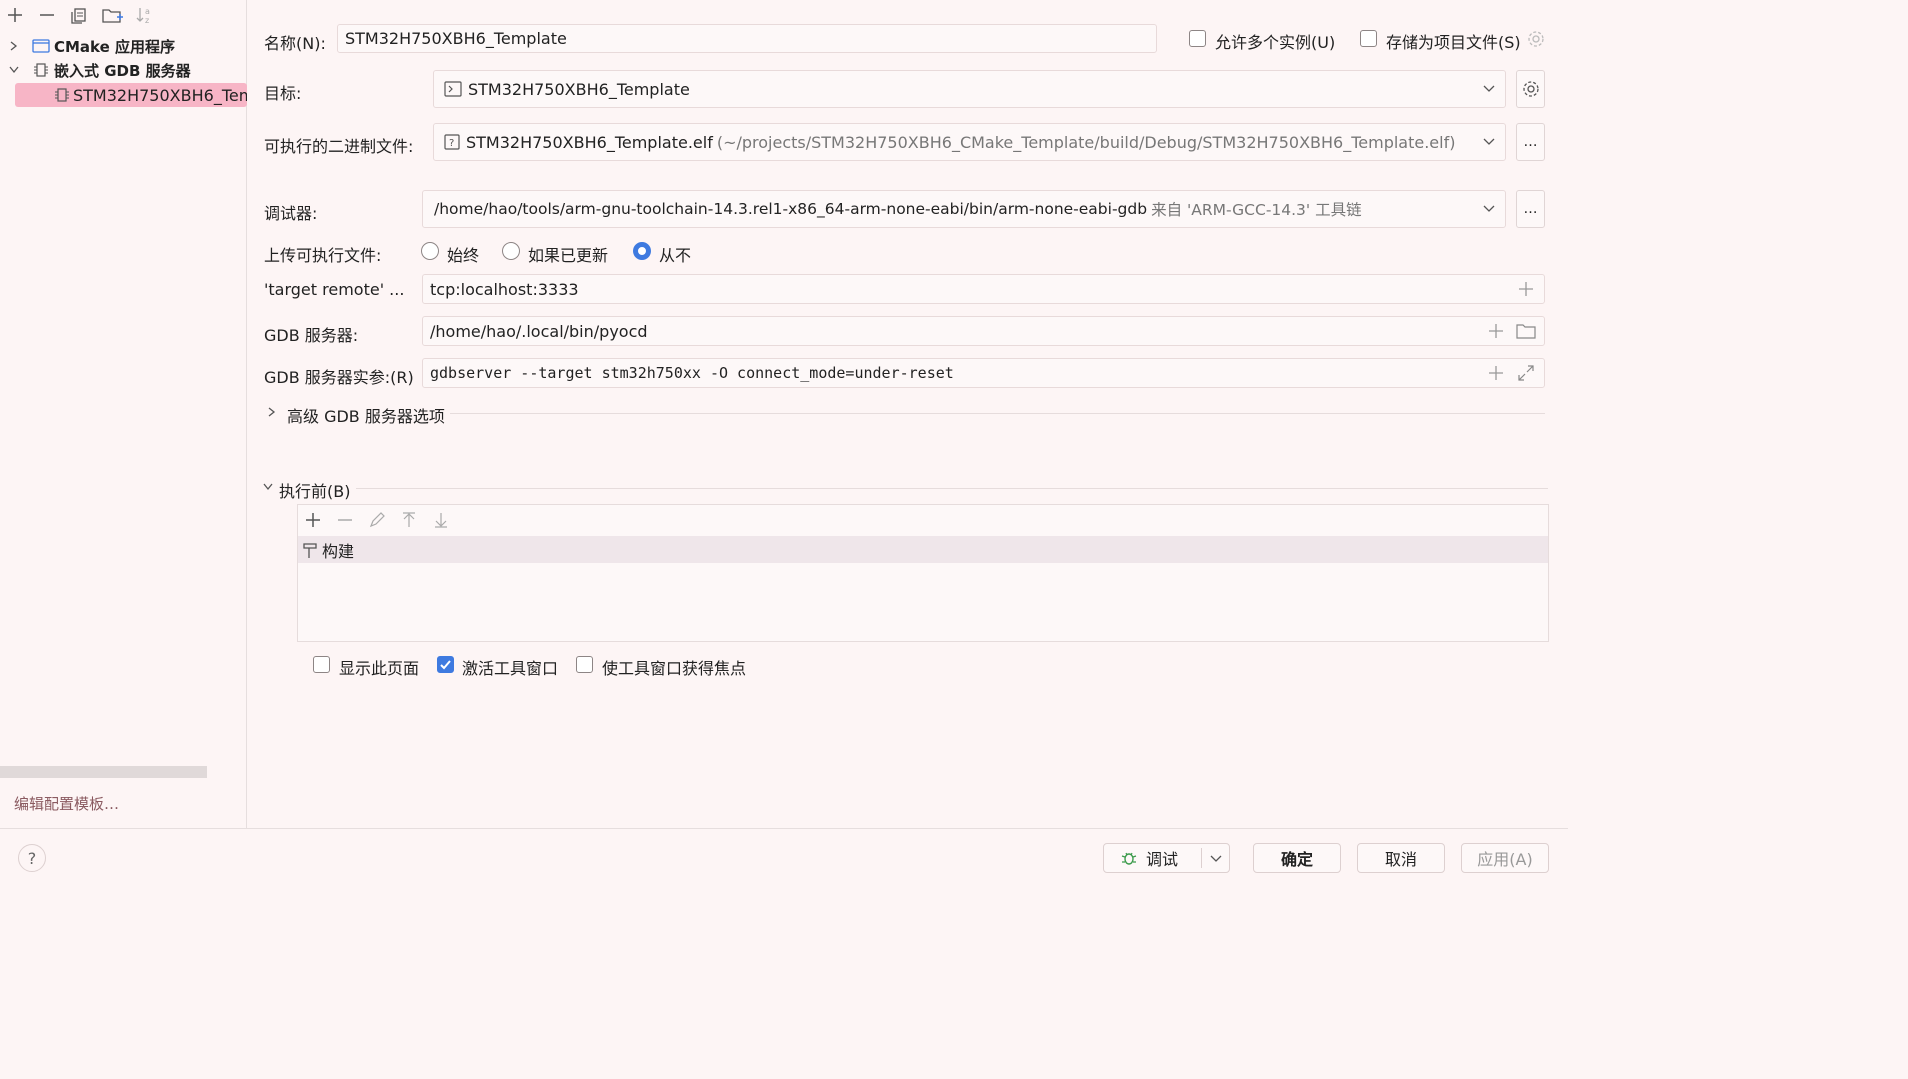 This screenshot has width=1908, height=1079. Describe the element at coordinates (377, 520) in the screenshot. I see `edit-icon` at that location.